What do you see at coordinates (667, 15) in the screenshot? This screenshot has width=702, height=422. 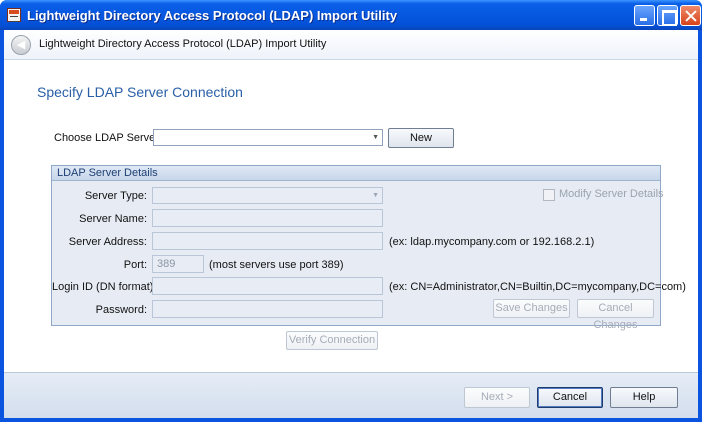 I see `maximize-button` at bounding box center [667, 15].